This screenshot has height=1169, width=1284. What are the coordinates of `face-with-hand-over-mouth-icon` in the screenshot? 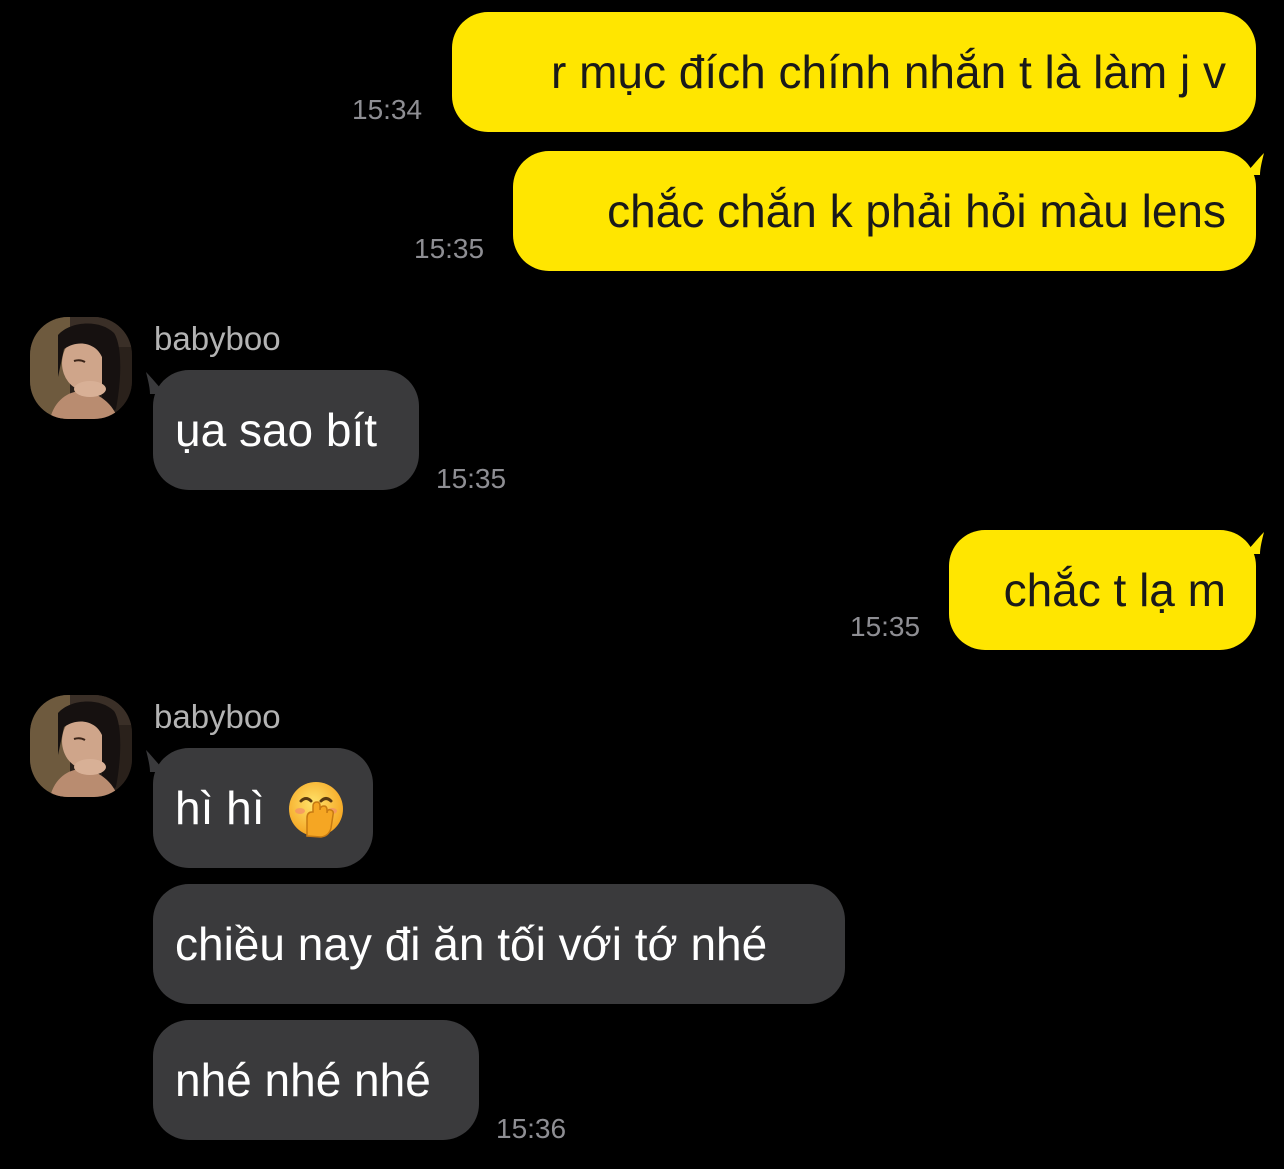 It's located at (316, 809).